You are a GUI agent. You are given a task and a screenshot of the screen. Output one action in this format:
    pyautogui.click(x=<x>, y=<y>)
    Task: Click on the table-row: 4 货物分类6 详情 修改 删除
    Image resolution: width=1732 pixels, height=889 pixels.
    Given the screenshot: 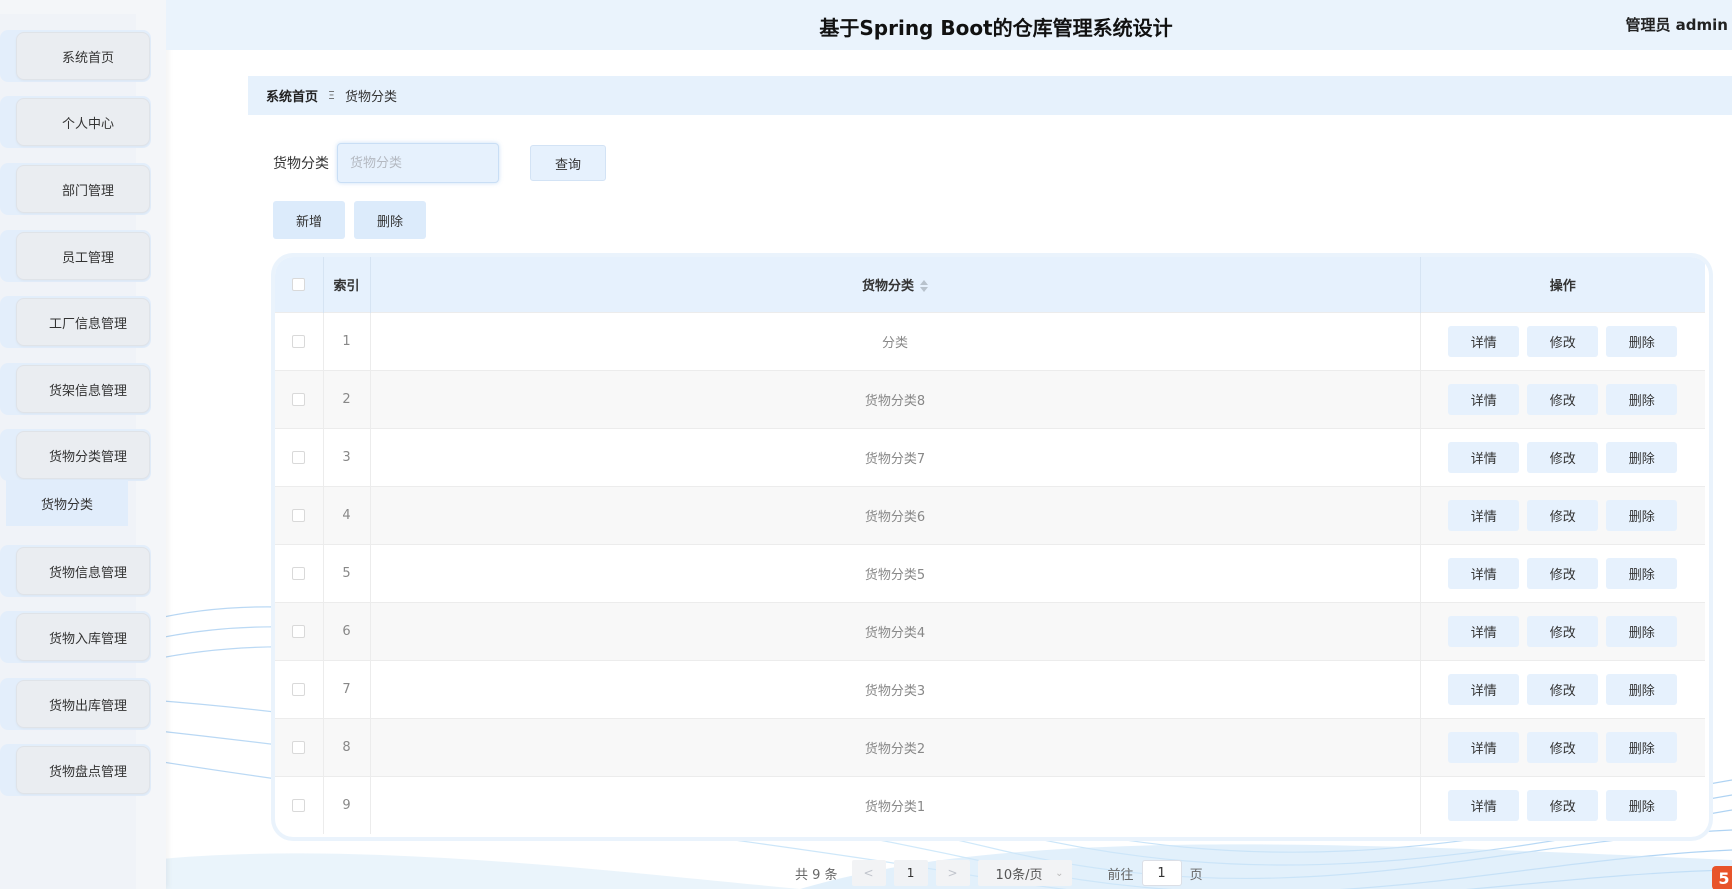 What is the action you would take?
    pyautogui.click(x=990, y=514)
    